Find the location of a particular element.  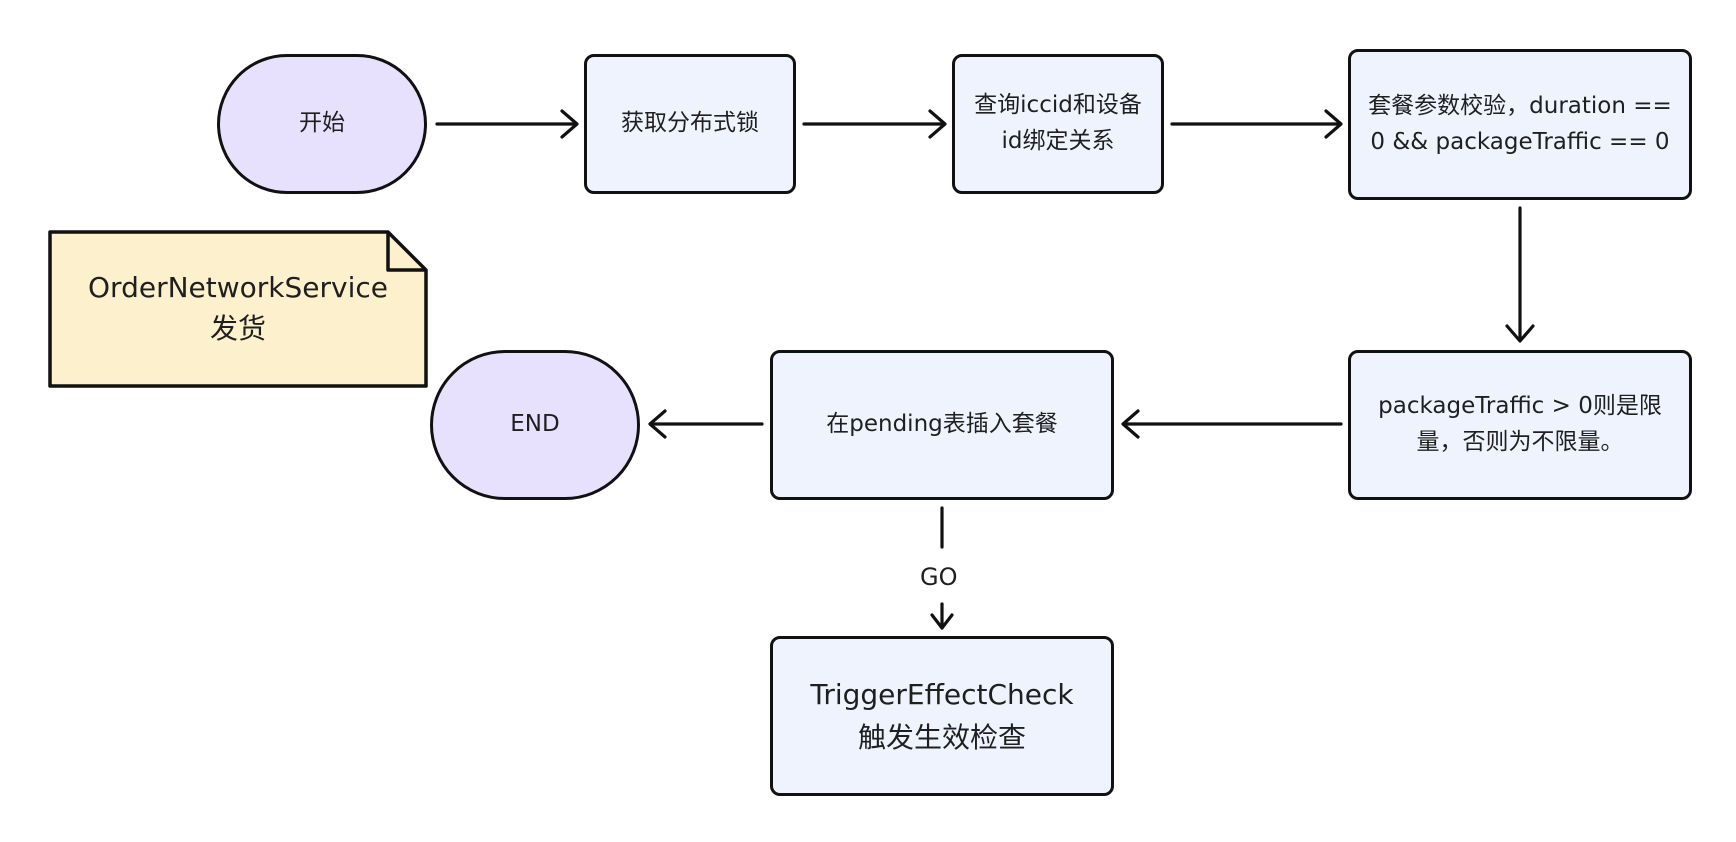

start-node: 开始 is located at coordinates (322, 124).